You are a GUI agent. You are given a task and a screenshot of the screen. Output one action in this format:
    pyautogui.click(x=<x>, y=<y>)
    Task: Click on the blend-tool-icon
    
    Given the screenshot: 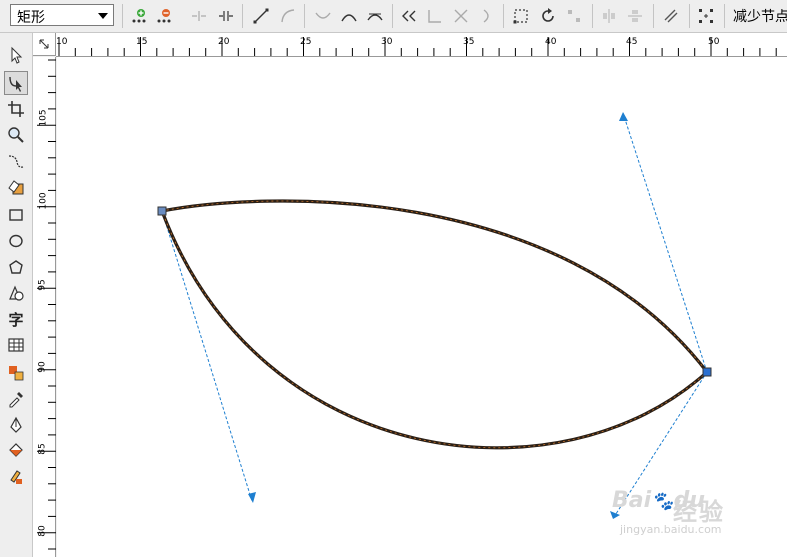 What is the action you would take?
    pyautogui.click(x=16, y=373)
    